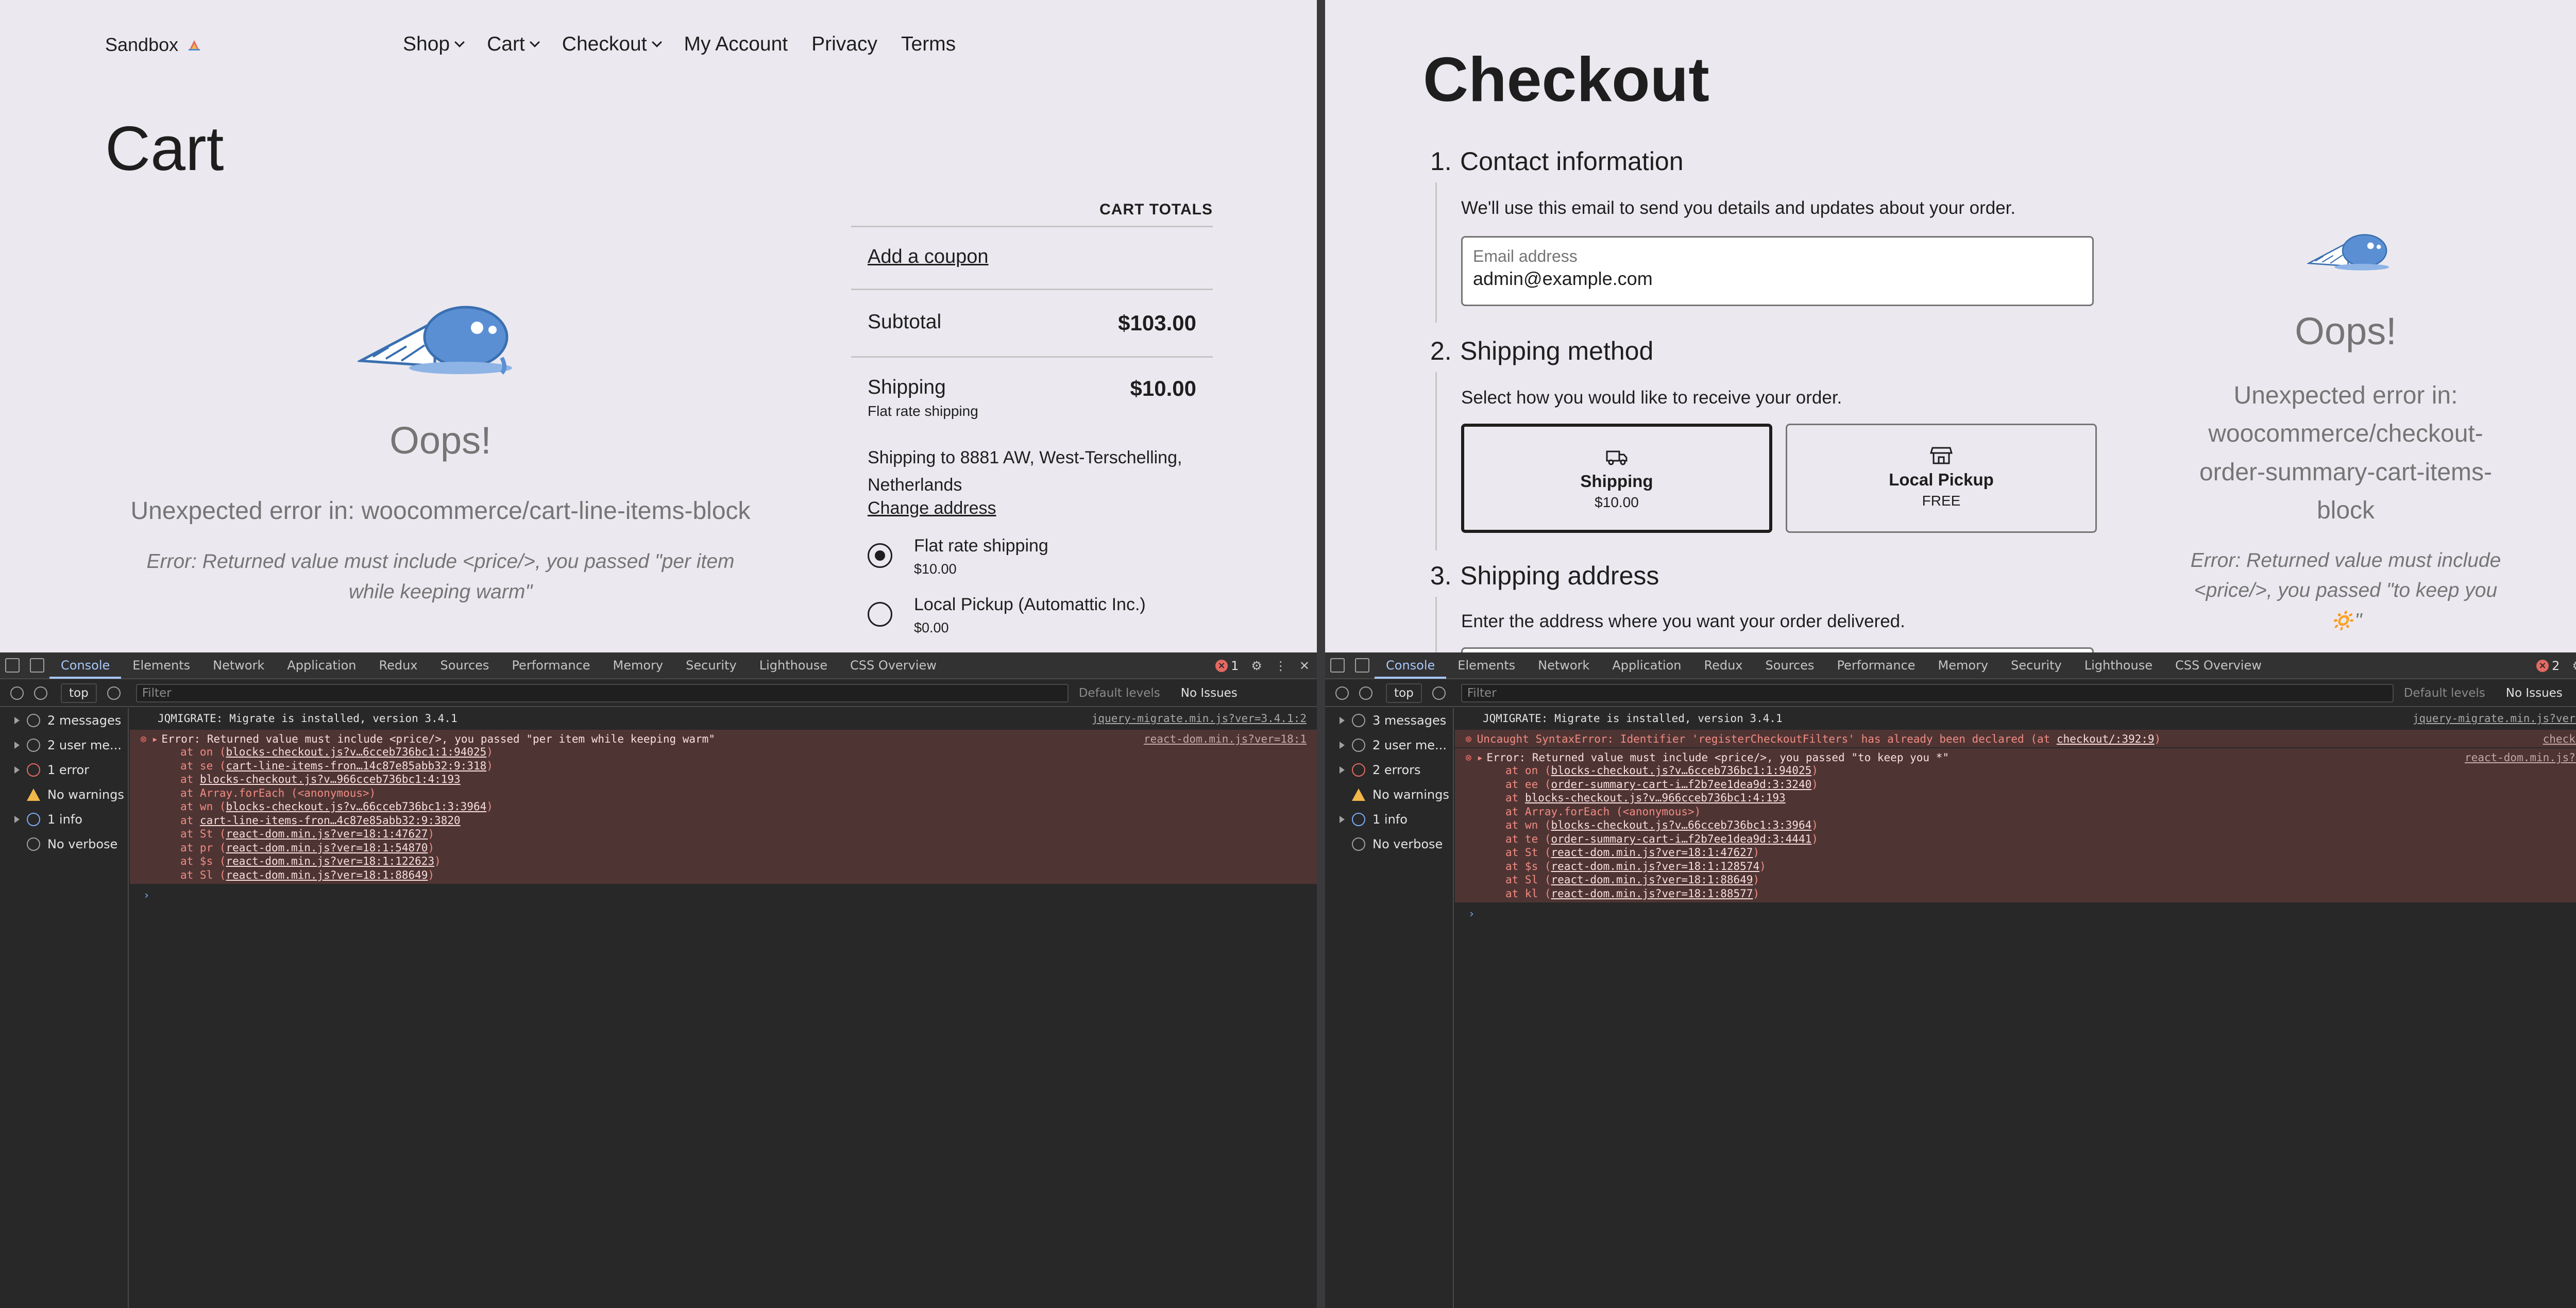 The height and width of the screenshot is (1308, 2576). Describe the element at coordinates (1281, 666) in the screenshot. I see `more-options-icon: ⋮` at that location.